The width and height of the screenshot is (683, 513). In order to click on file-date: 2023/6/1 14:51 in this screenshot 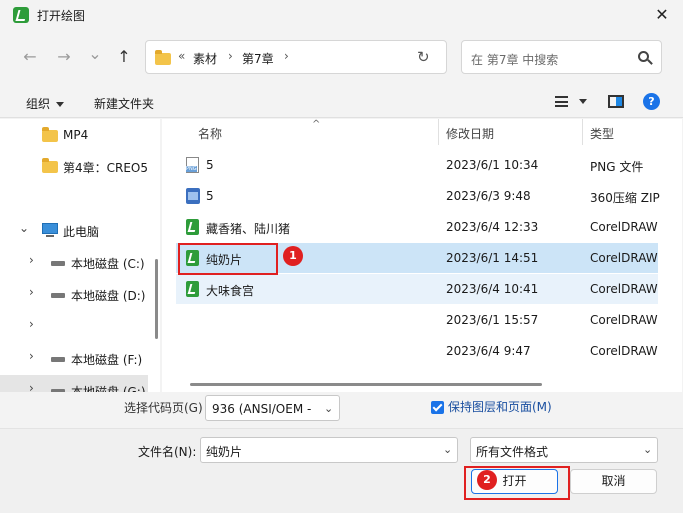, I will do `click(492, 258)`.